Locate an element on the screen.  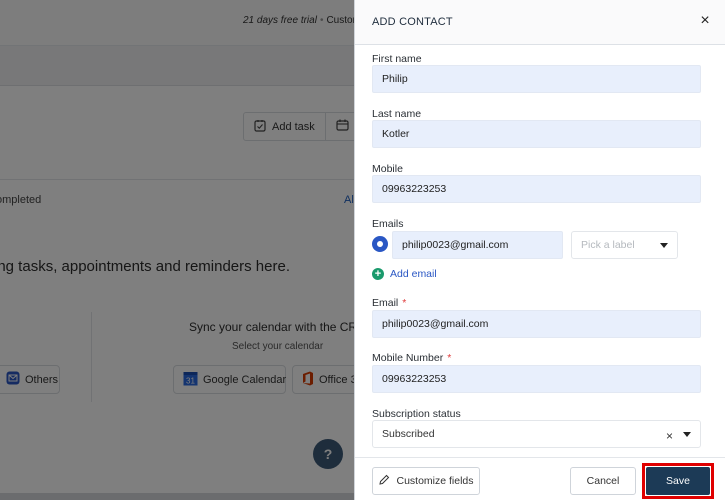
first-name-input: Philip is located at coordinates (536, 79).